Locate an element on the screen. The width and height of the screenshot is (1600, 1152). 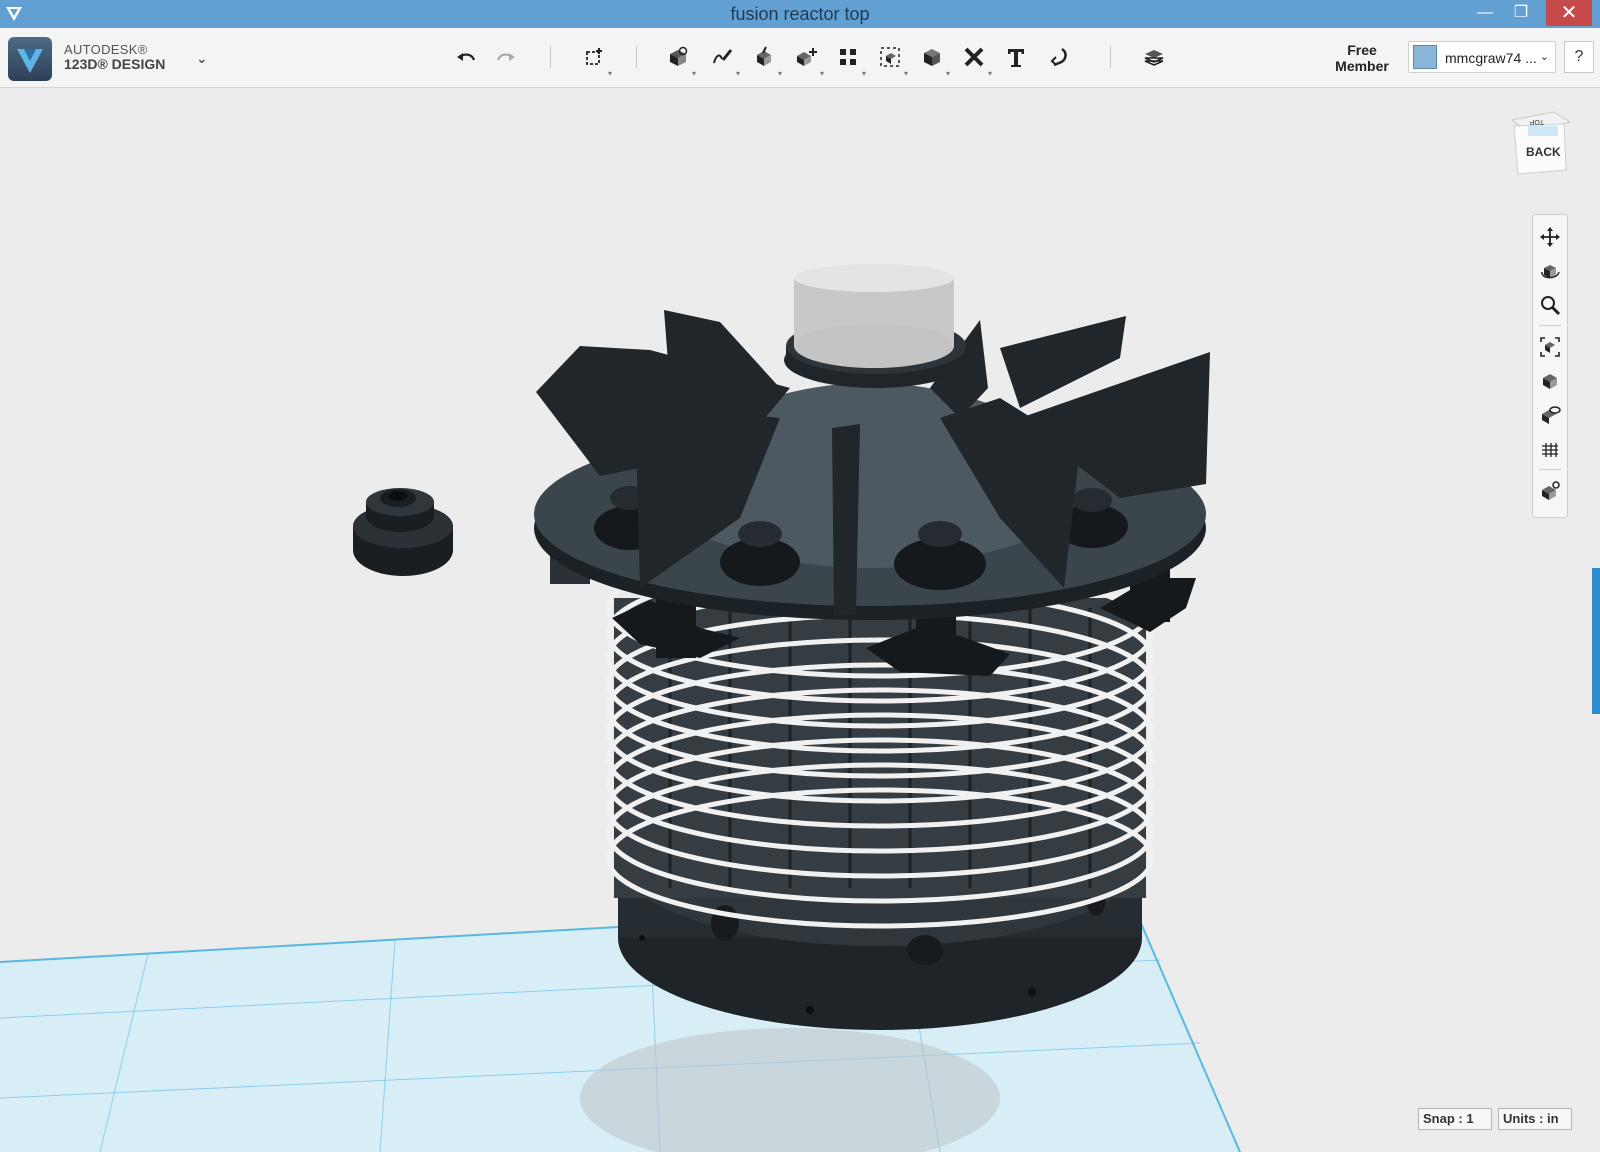
visibility-icon is located at coordinates (1551, 415).